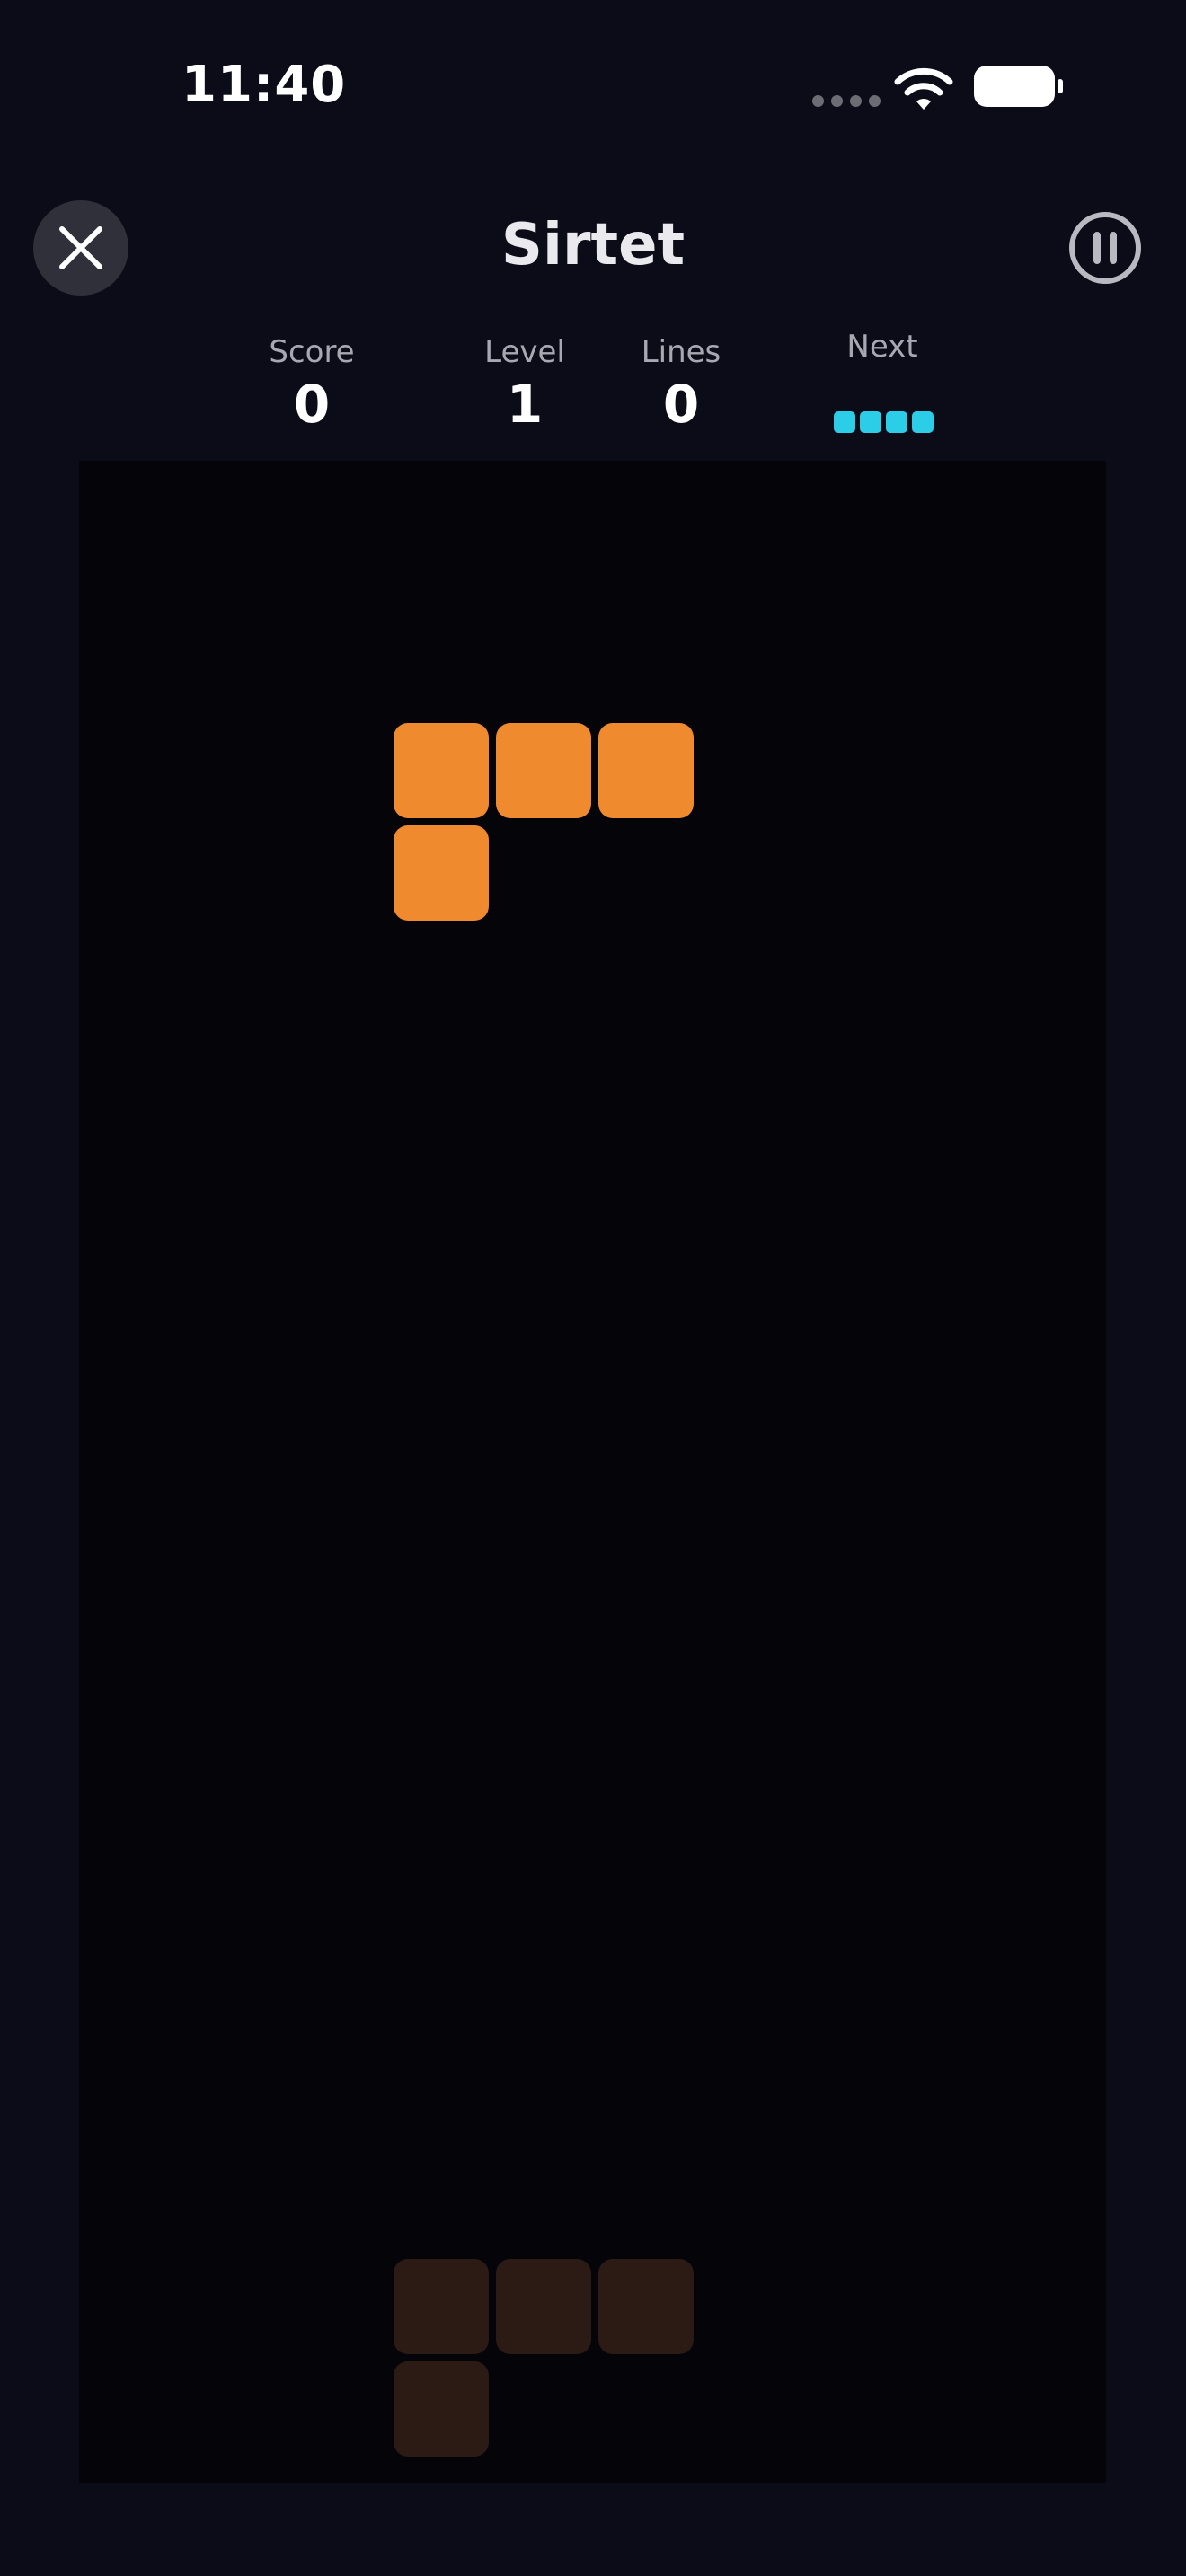  I want to click on pause-icon, so click(1105, 248).